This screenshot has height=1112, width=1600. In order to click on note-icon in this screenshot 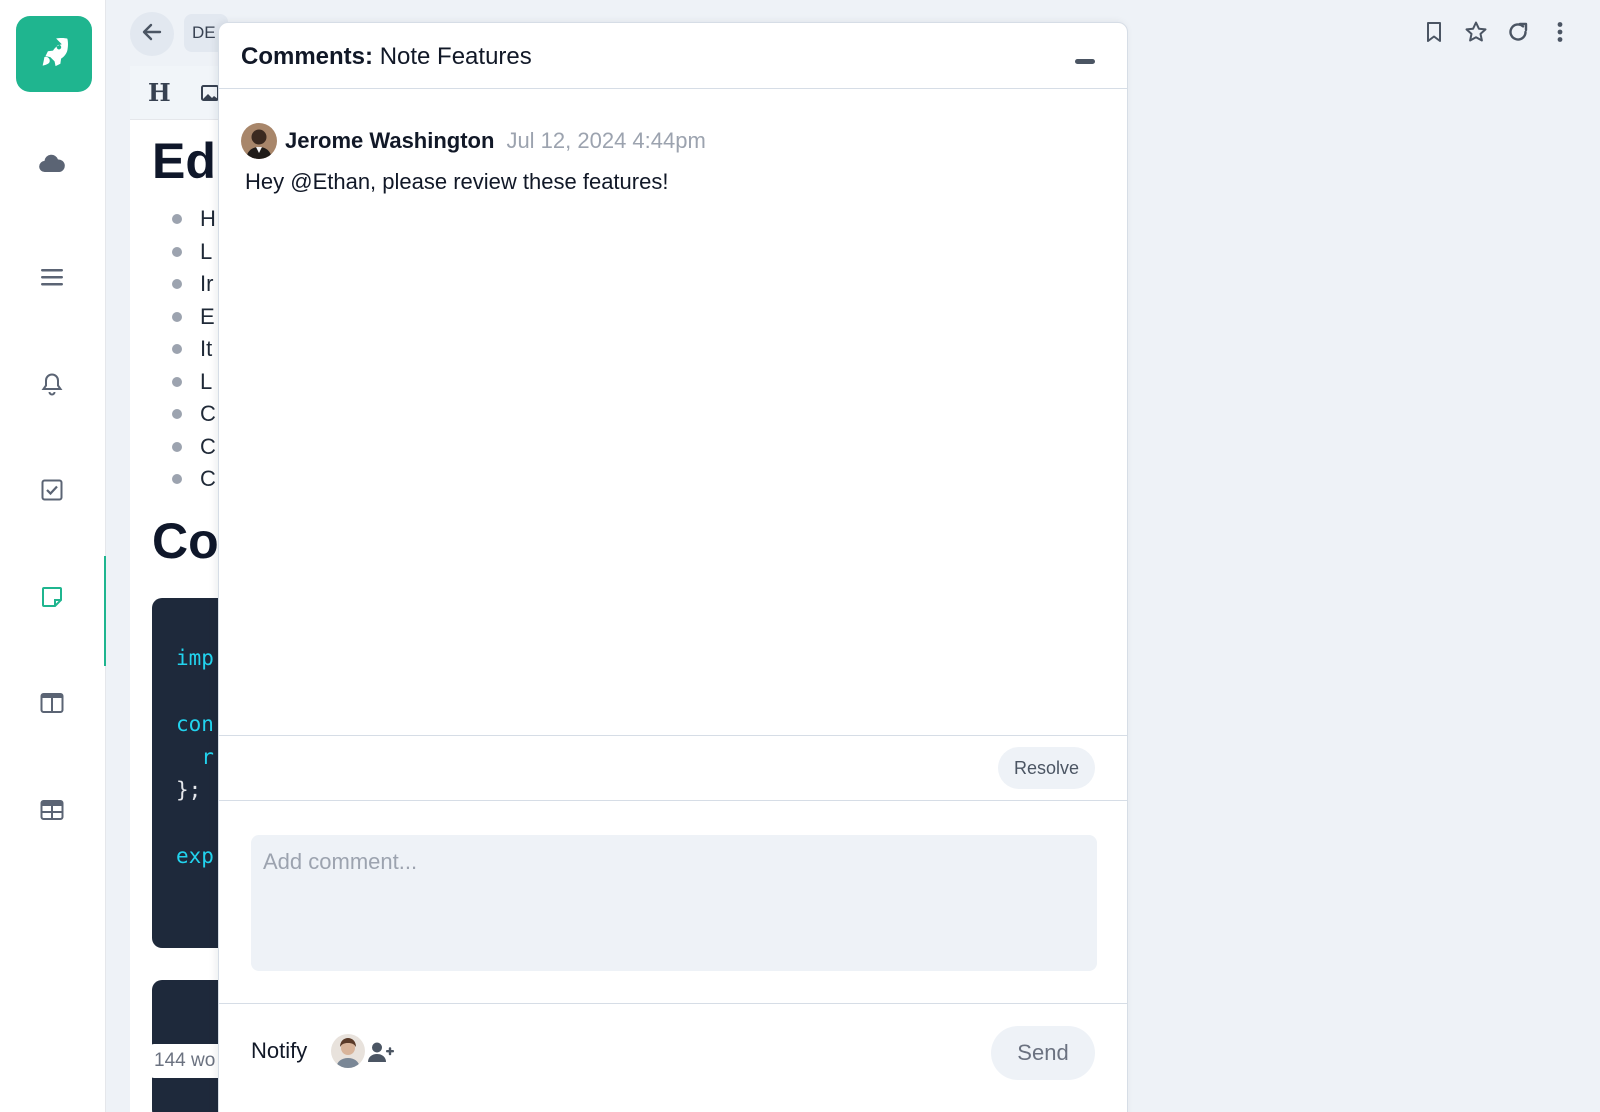, I will do `click(52, 599)`.